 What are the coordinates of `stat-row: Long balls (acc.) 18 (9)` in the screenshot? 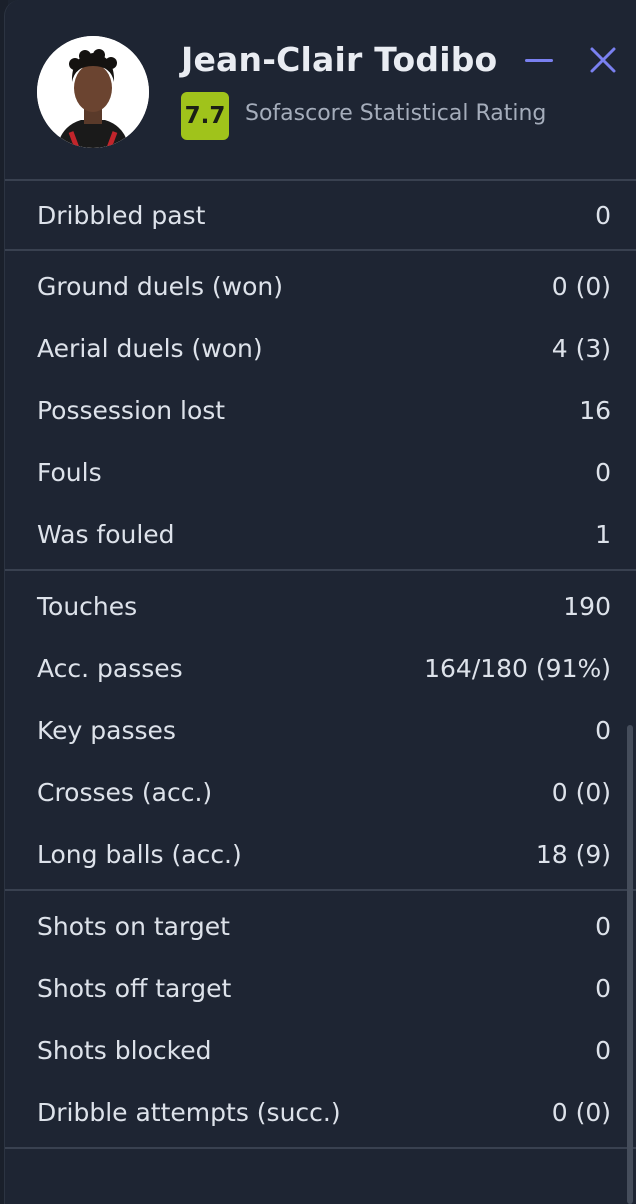 It's located at (320, 854).